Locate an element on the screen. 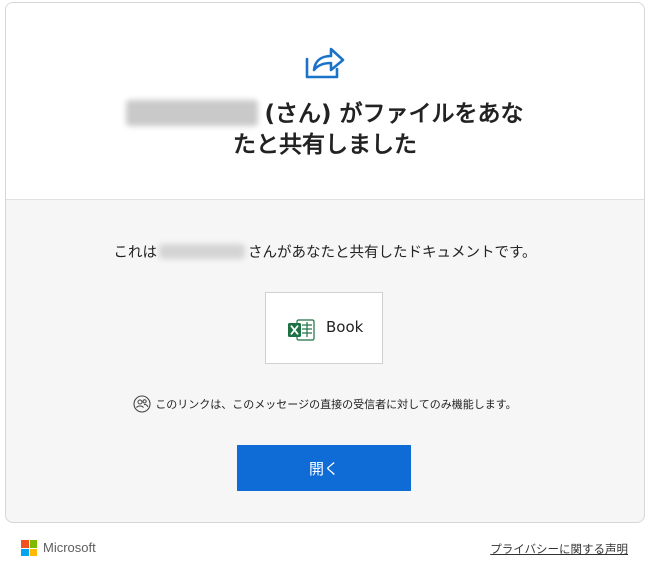  message-suffix: さんがあなたと共有したドキュメントです。 is located at coordinates (392, 253).